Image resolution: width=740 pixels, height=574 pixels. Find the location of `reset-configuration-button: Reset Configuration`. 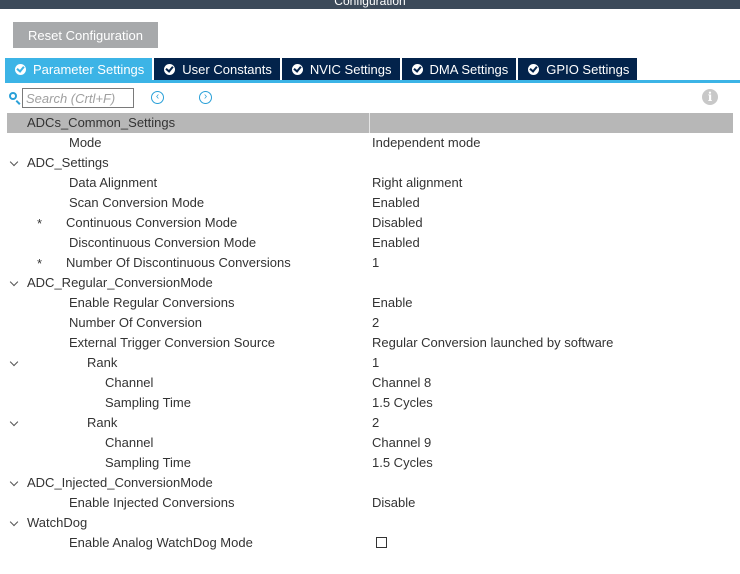

reset-configuration-button: Reset Configuration is located at coordinates (85, 35).